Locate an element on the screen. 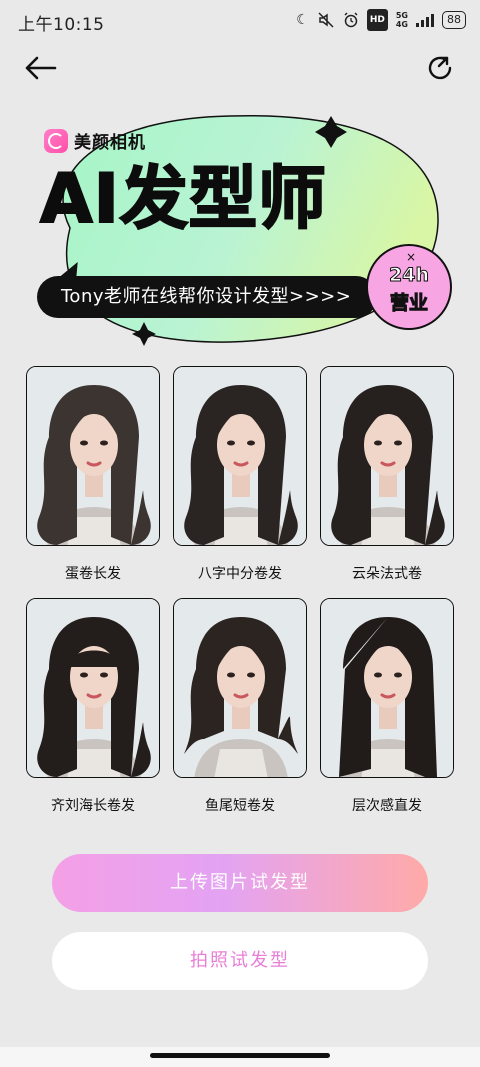  brand-name: 美颜相机 is located at coordinates (110, 143).